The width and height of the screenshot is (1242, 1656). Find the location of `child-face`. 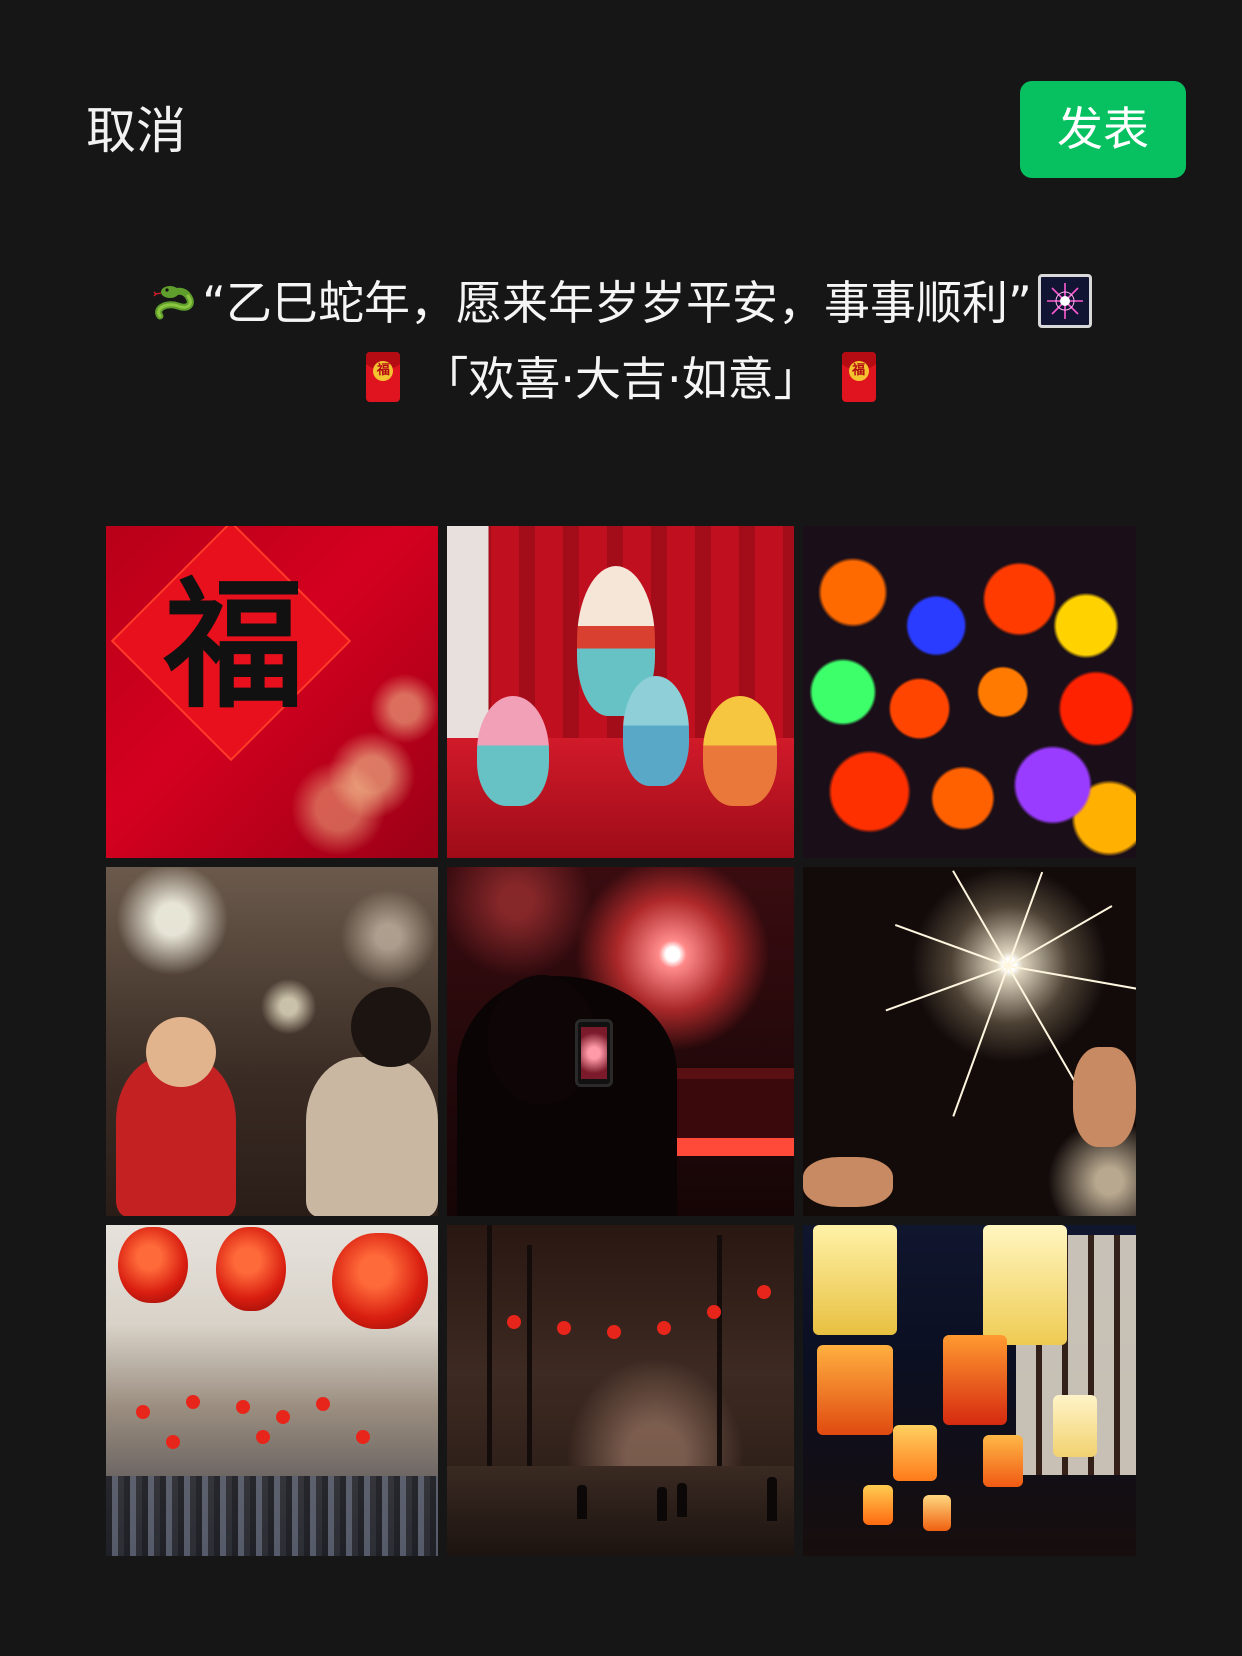

child-face is located at coordinates (181, 1052).